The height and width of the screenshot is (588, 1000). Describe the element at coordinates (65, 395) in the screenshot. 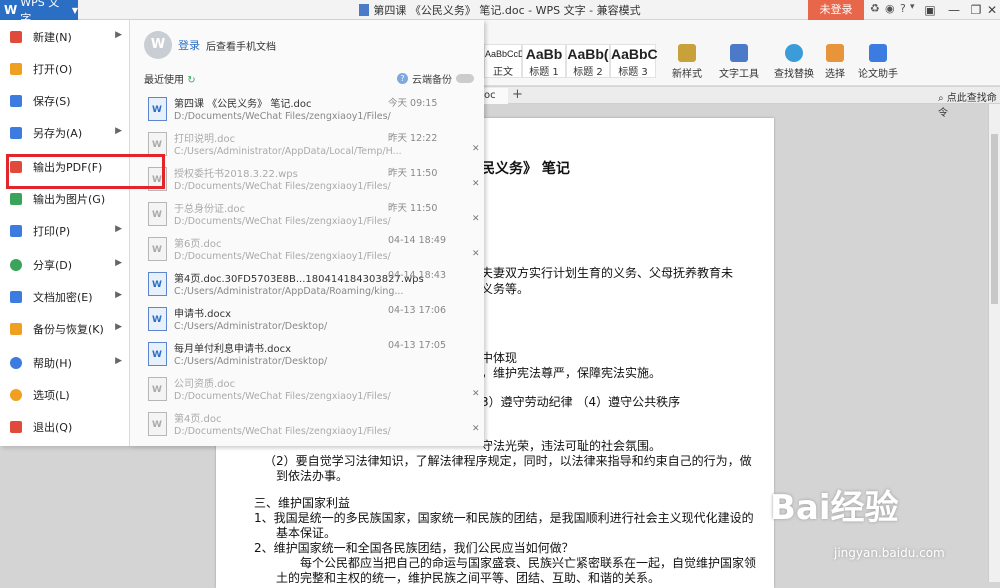

I see `menu-item-options: 选项(L)` at that location.